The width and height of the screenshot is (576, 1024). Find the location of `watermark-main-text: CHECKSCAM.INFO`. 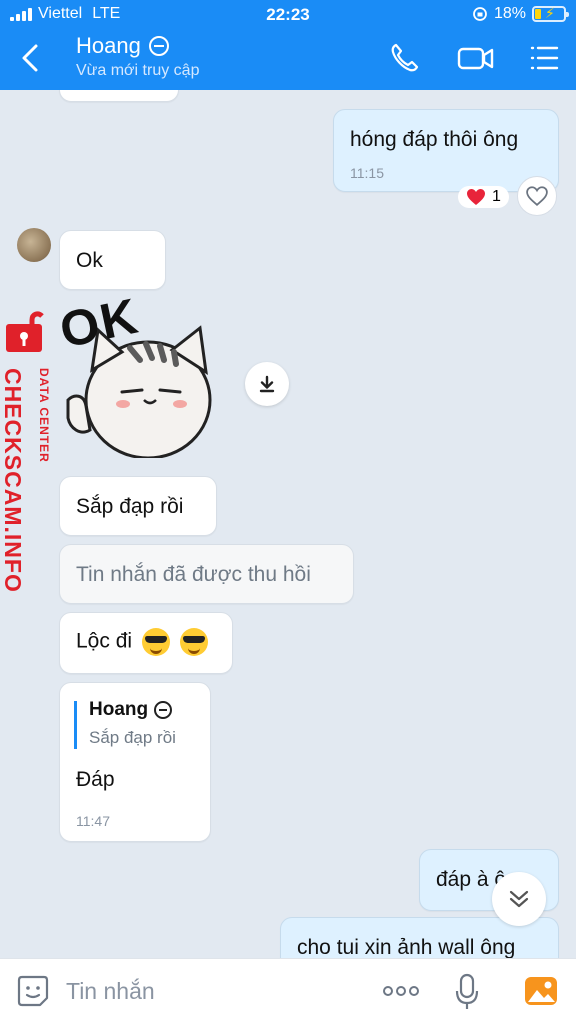

watermark-main-text: CHECKSCAM.INFO is located at coordinates (13, 480).